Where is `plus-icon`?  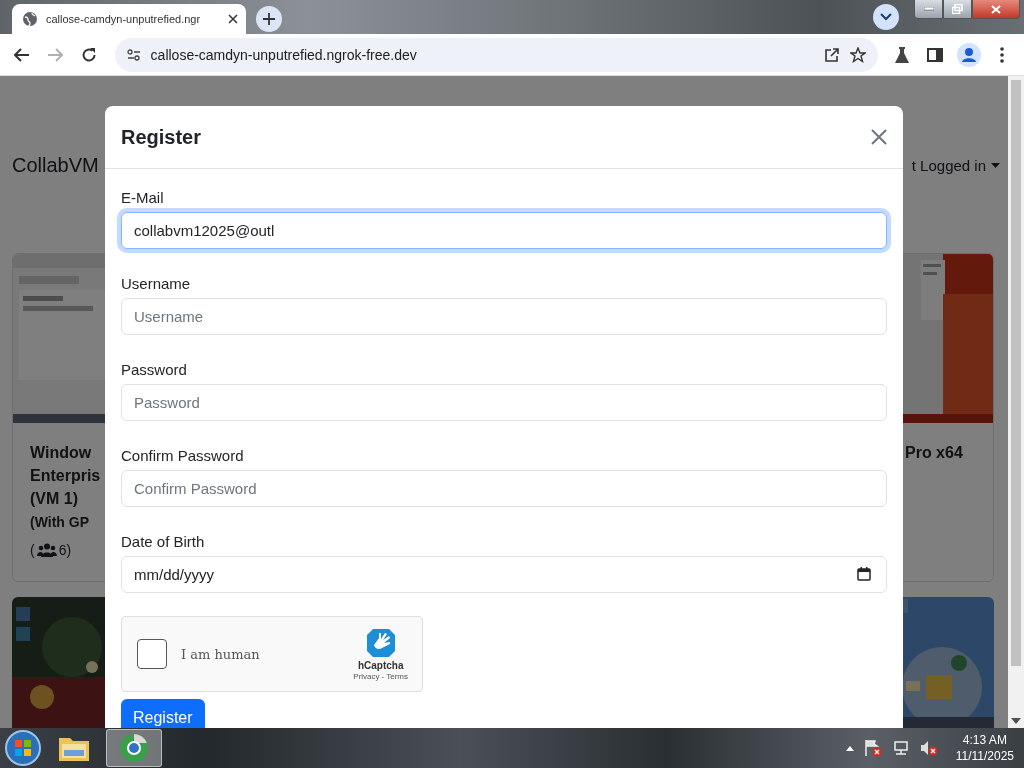 plus-icon is located at coordinates (269, 19).